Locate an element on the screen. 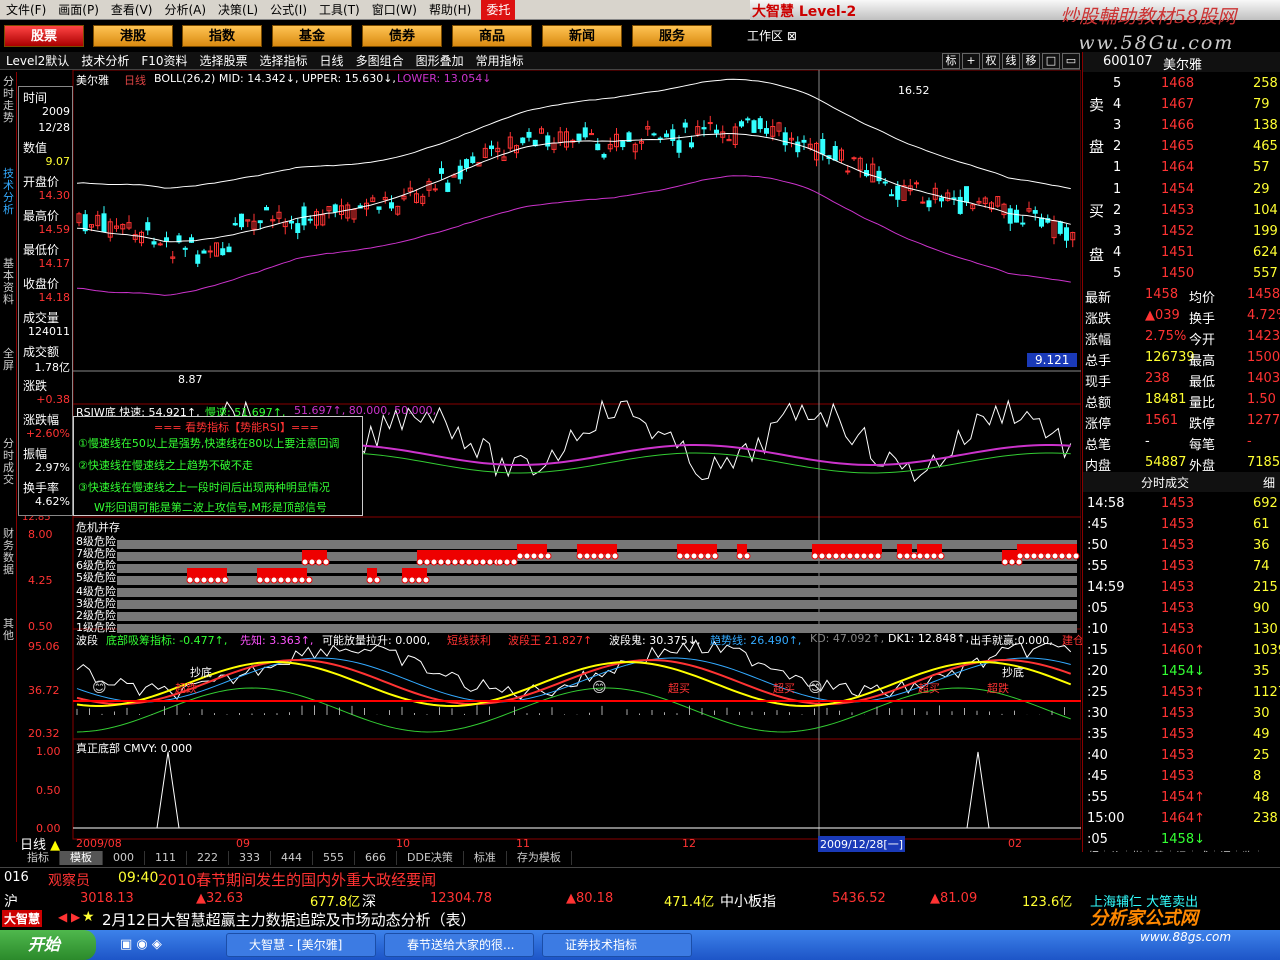 The height and width of the screenshot is (960, 1280). toolbar-select-stock: 选择股票 is located at coordinates (224, 60).